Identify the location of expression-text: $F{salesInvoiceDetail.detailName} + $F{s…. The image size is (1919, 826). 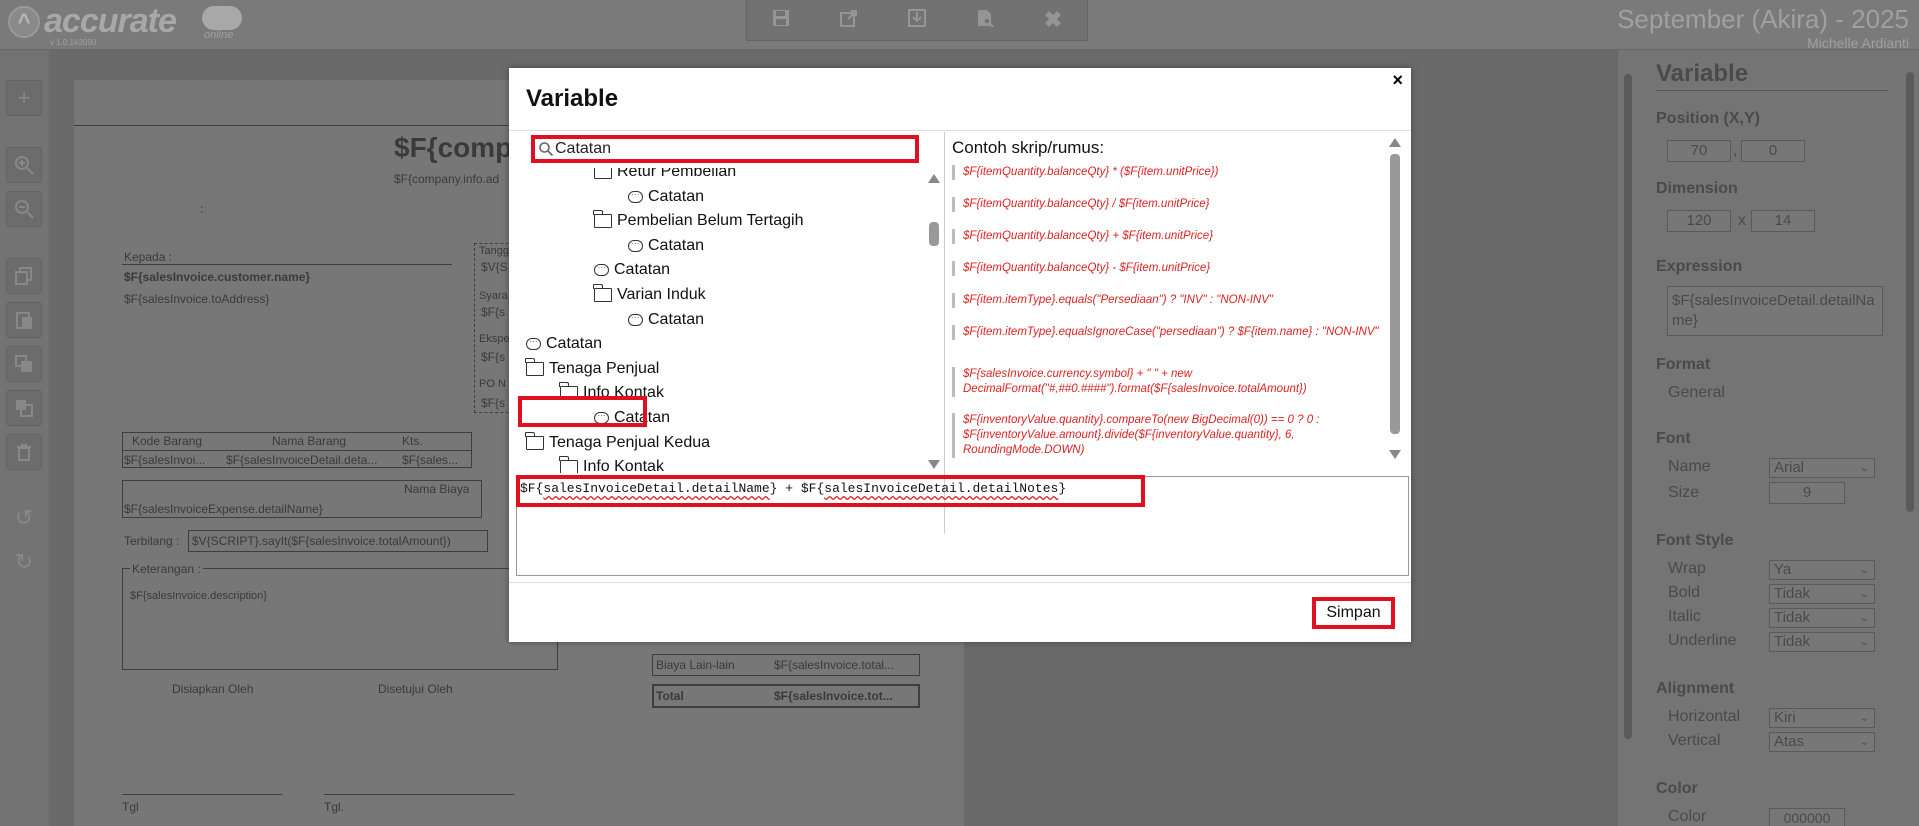
(793, 488).